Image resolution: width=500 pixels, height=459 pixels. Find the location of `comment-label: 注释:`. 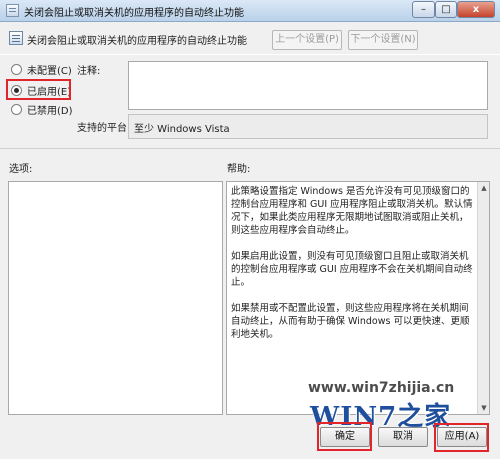

comment-label: 注释: is located at coordinates (89, 71).